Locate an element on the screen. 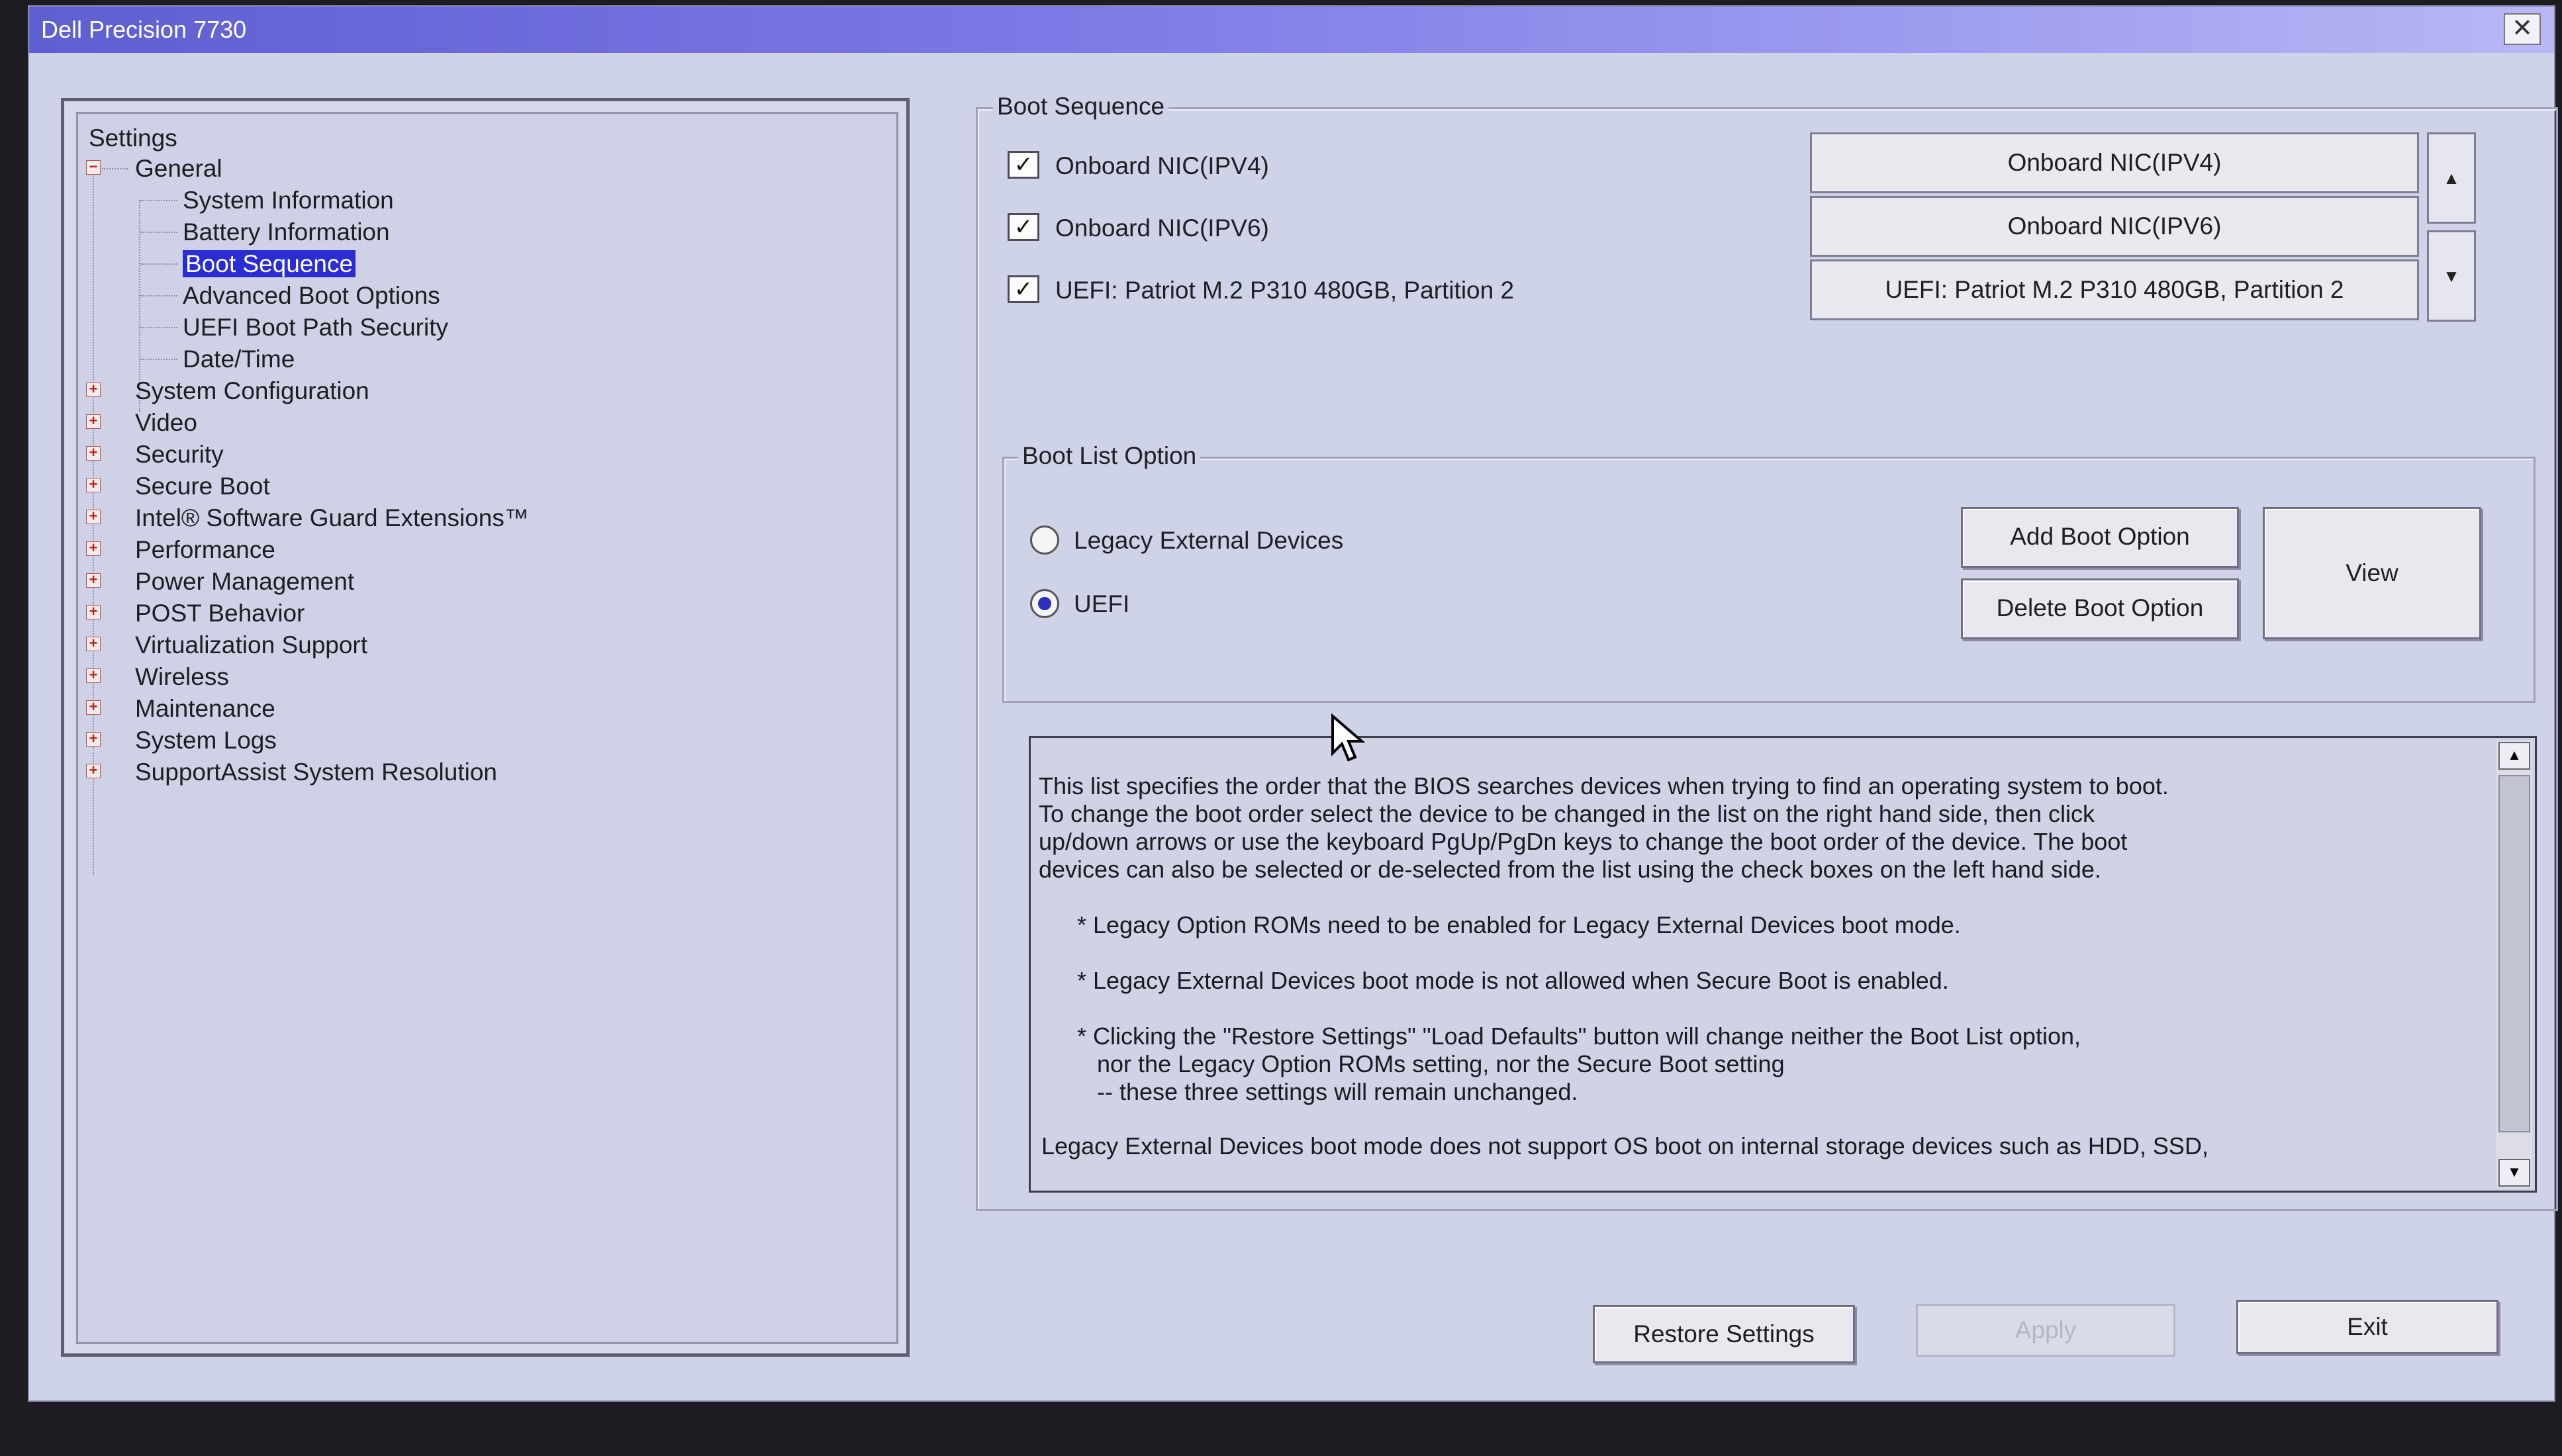  tree-item-label: System Configuration is located at coordinates (252, 390).